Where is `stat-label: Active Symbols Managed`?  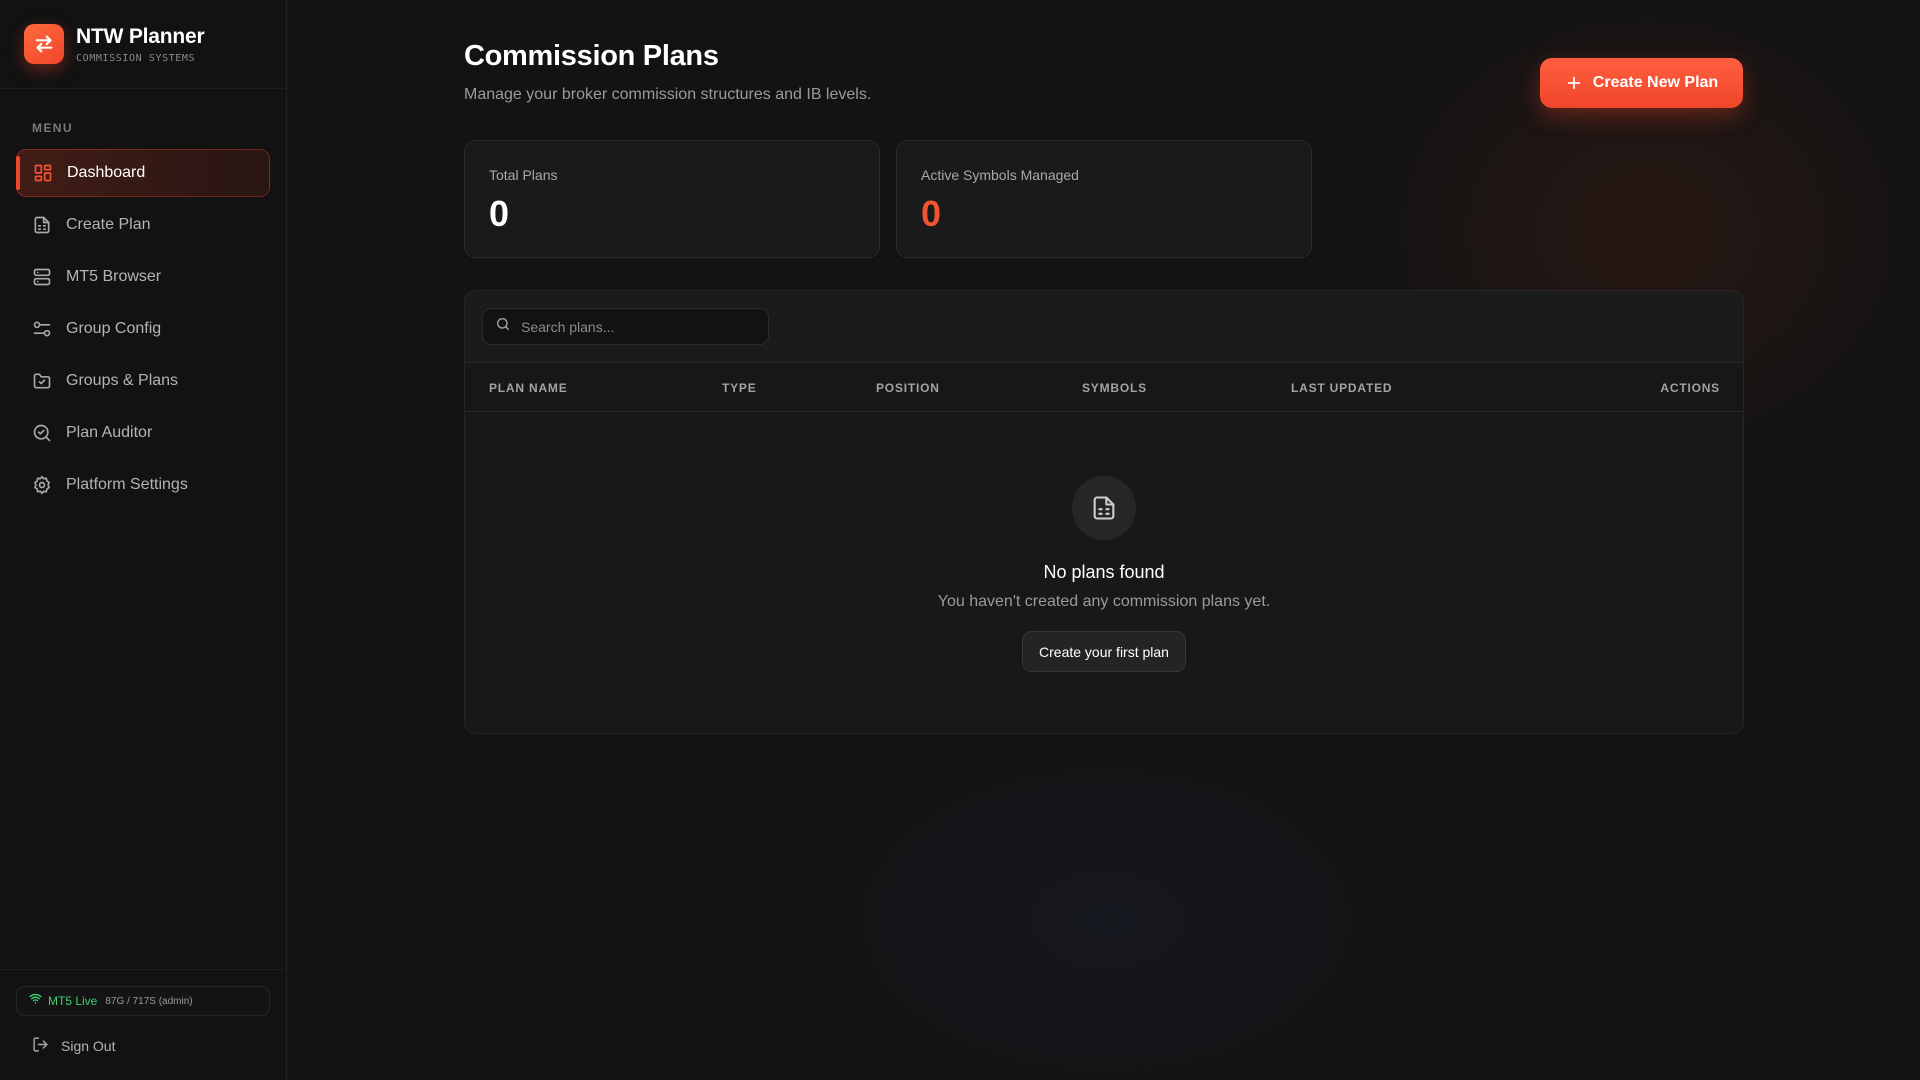 stat-label: Active Symbols Managed is located at coordinates (1000, 175).